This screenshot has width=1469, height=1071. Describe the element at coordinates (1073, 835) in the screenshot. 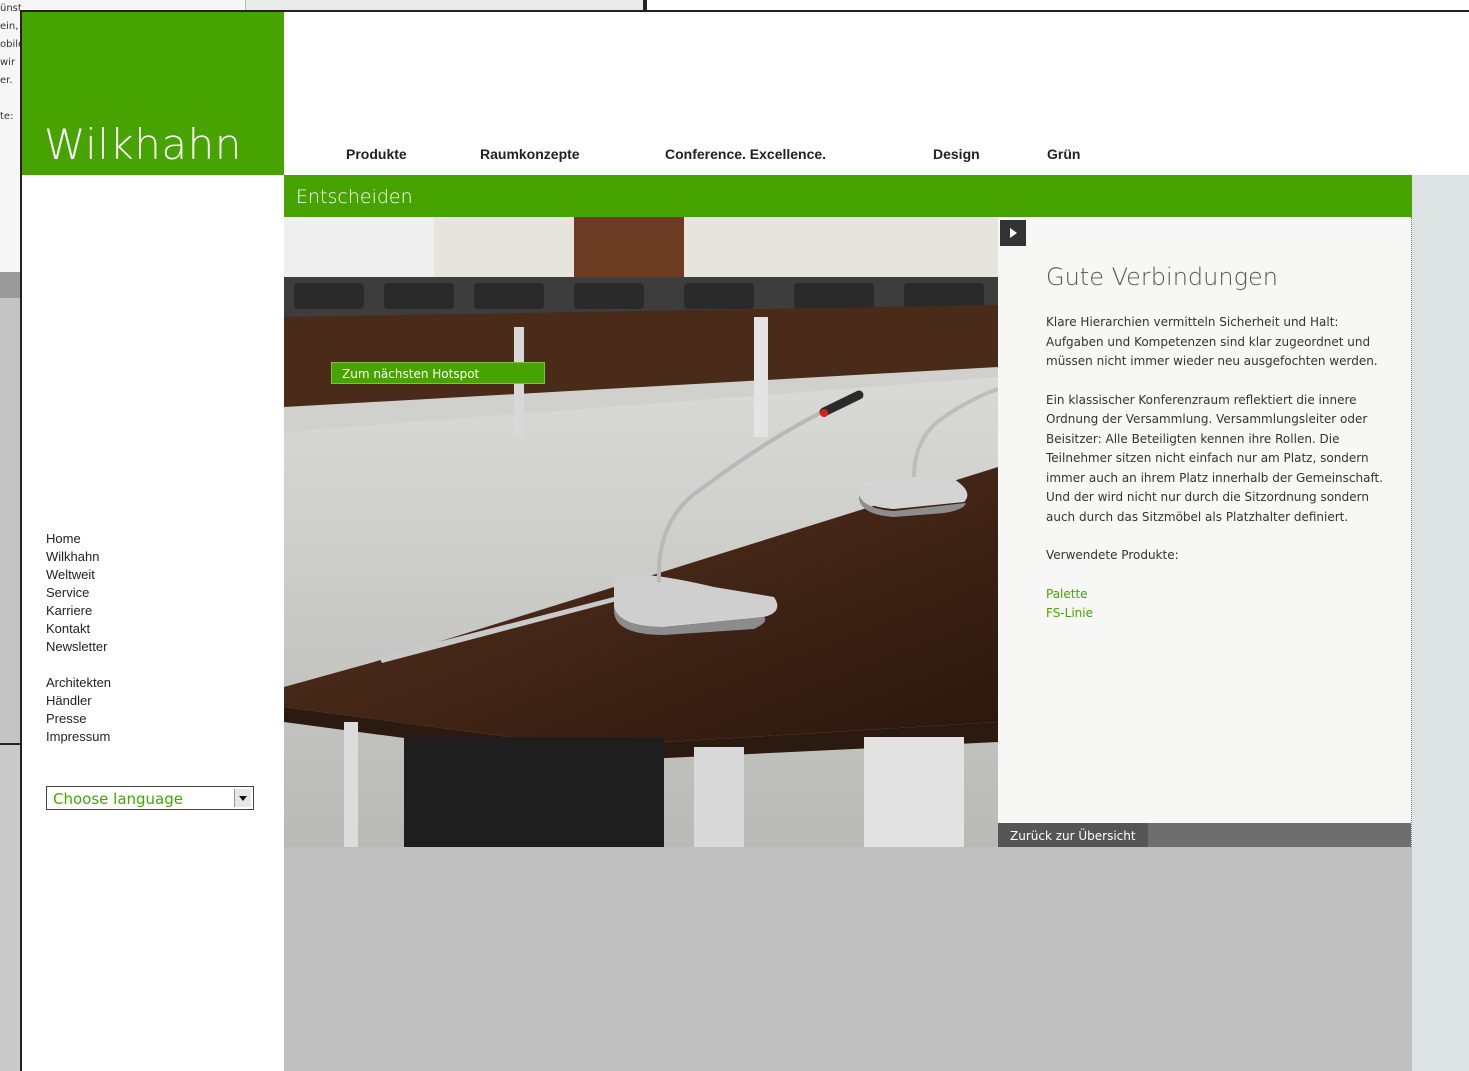

I see `back-to-overview-button: Zurück zur Übersicht` at that location.